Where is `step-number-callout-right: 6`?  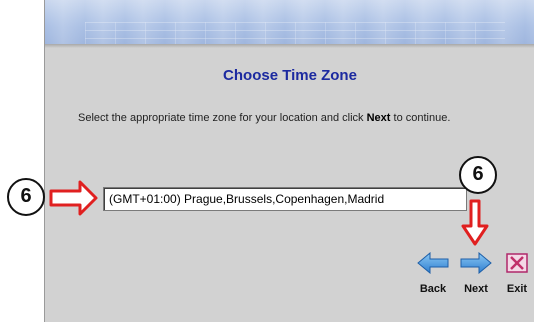 step-number-callout-right: 6 is located at coordinates (478, 175).